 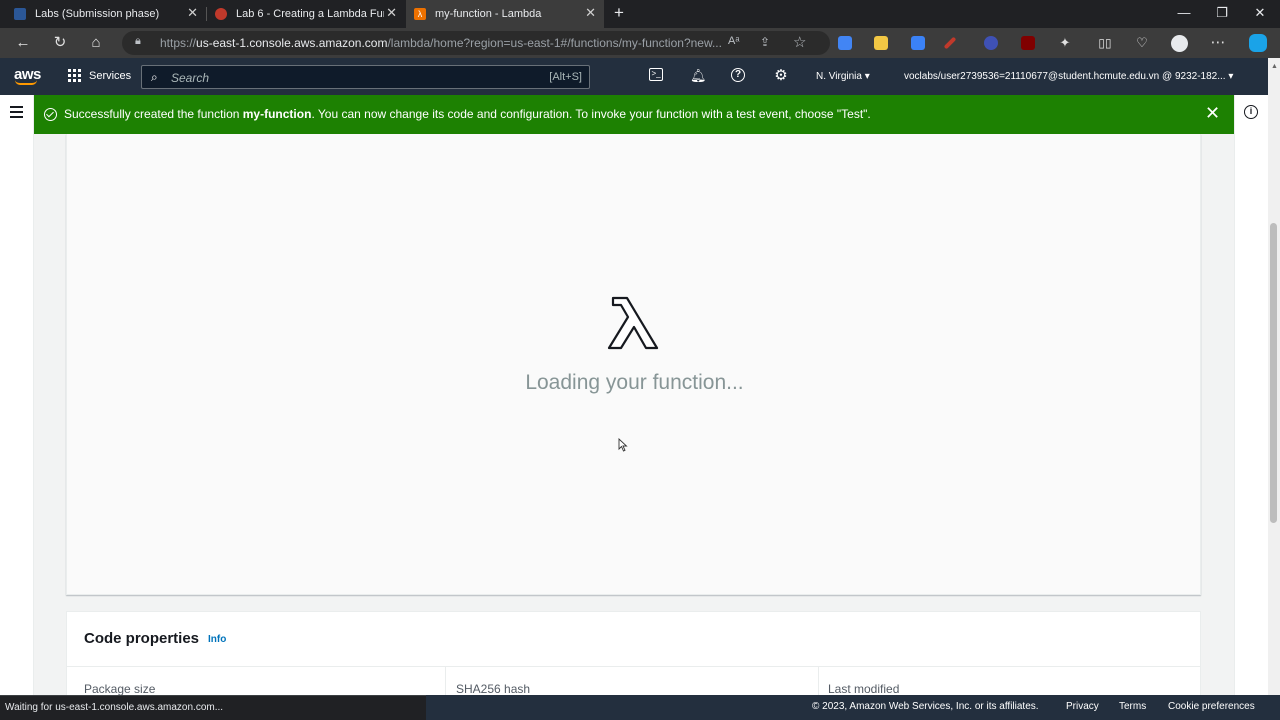 What do you see at coordinates (656, 74) in the screenshot?
I see `cloudshell-icon: >_` at bounding box center [656, 74].